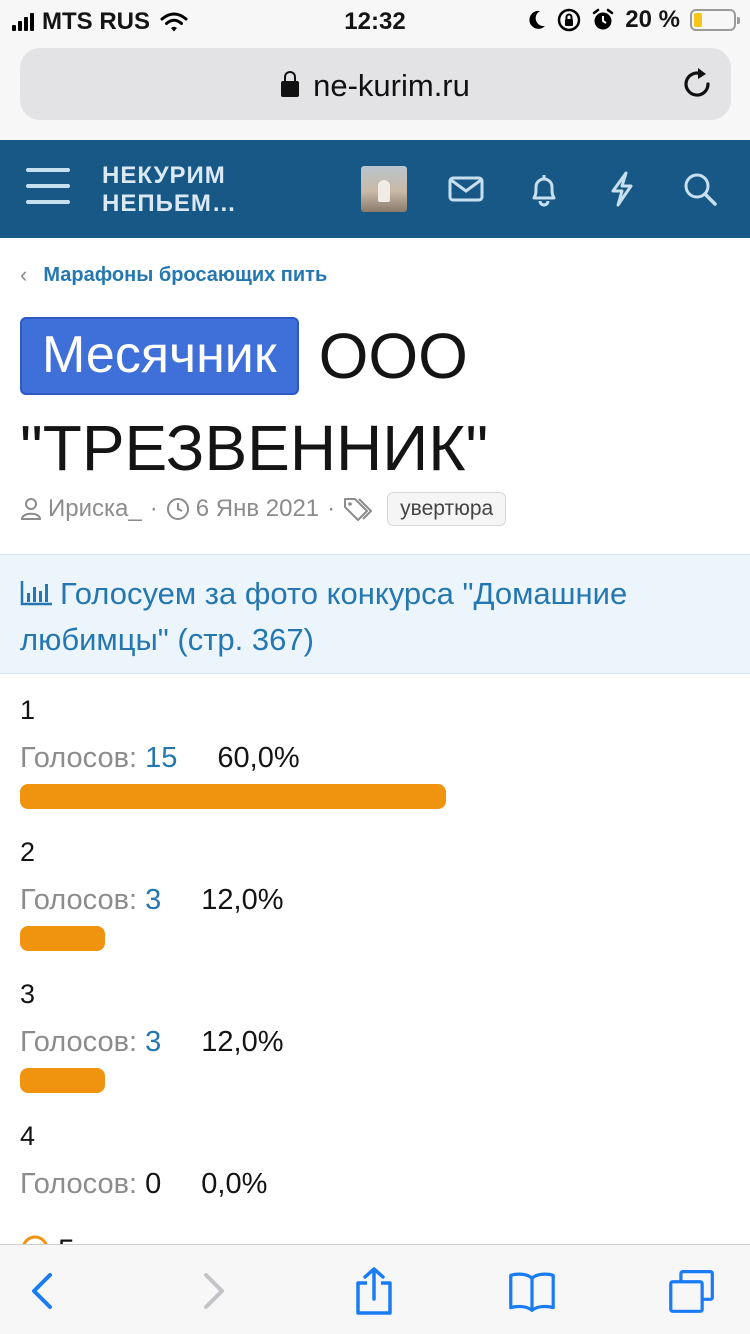 This screenshot has width=750, height=1334. What do you see at coordinates (36, 593) in the screenshot?
I see `bar-chart-icon` at bounding box center [36, 593].